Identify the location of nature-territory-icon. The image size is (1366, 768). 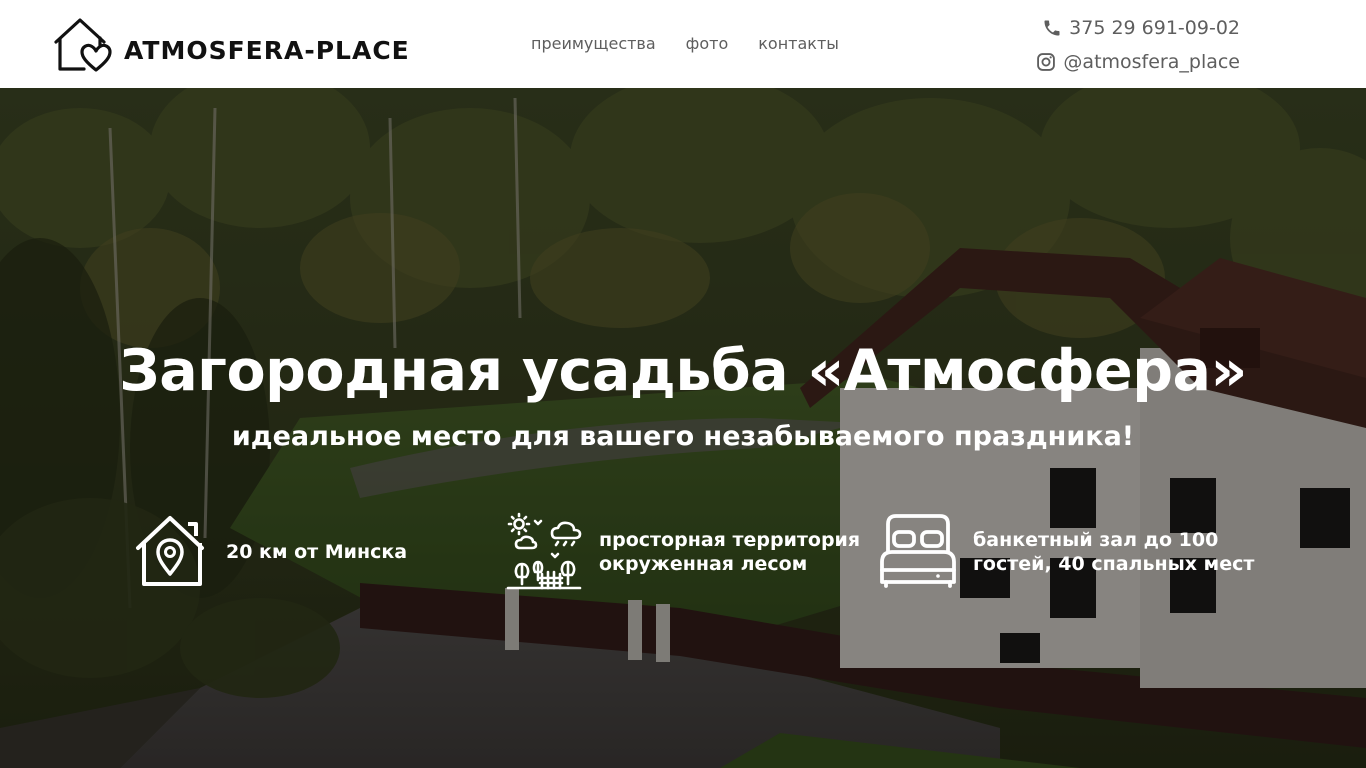
(544, 551).